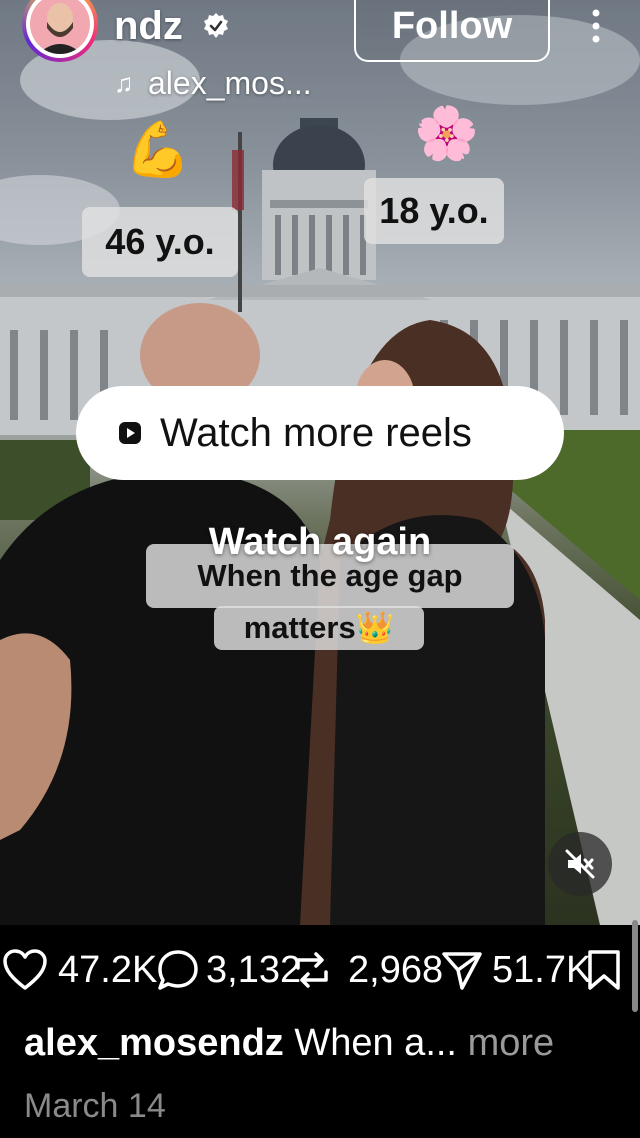  Describe the element at coordinates (312, 970) in the screenshot. I see `repost-icon` at that location.